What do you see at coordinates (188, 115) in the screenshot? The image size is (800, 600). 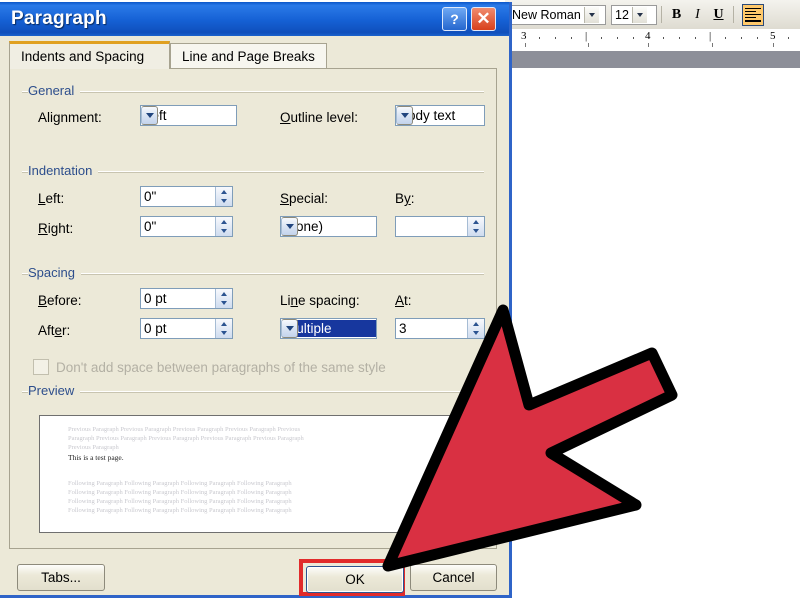 I see `alignment-select: Left` at bounding box center [188, 115].